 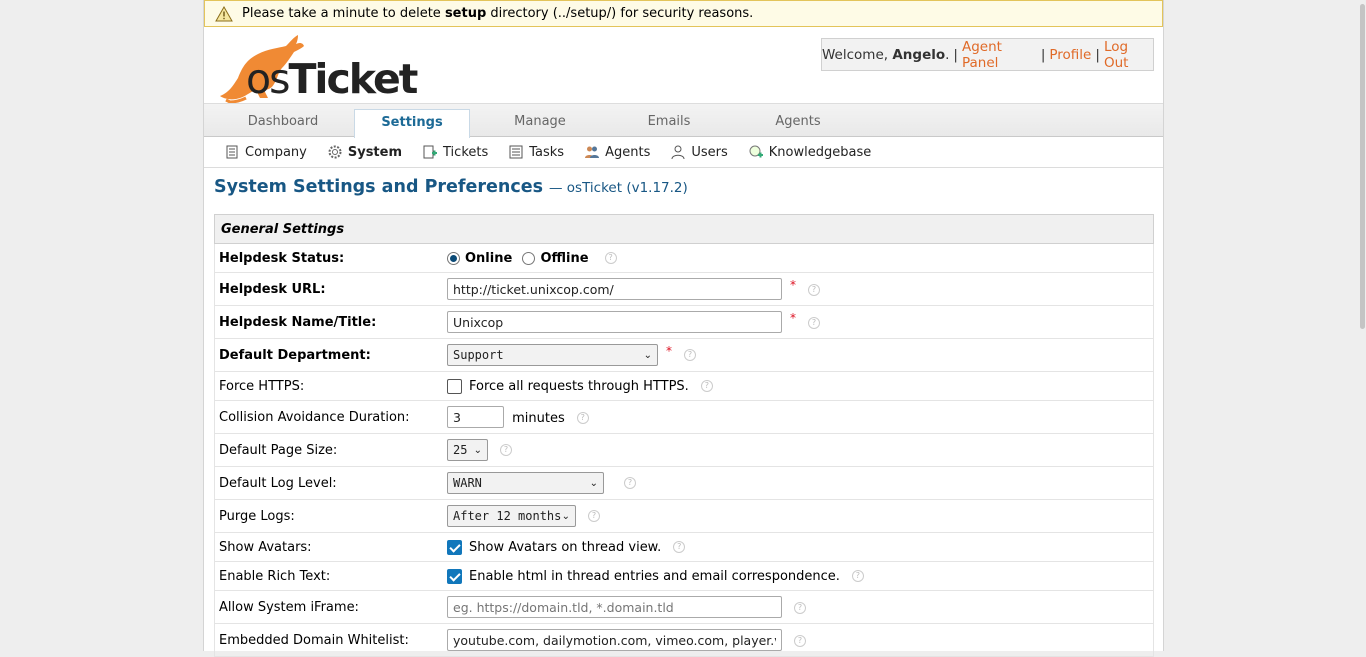 I want to click on welcome-text: Welcome,, so click(x=855, y=54).